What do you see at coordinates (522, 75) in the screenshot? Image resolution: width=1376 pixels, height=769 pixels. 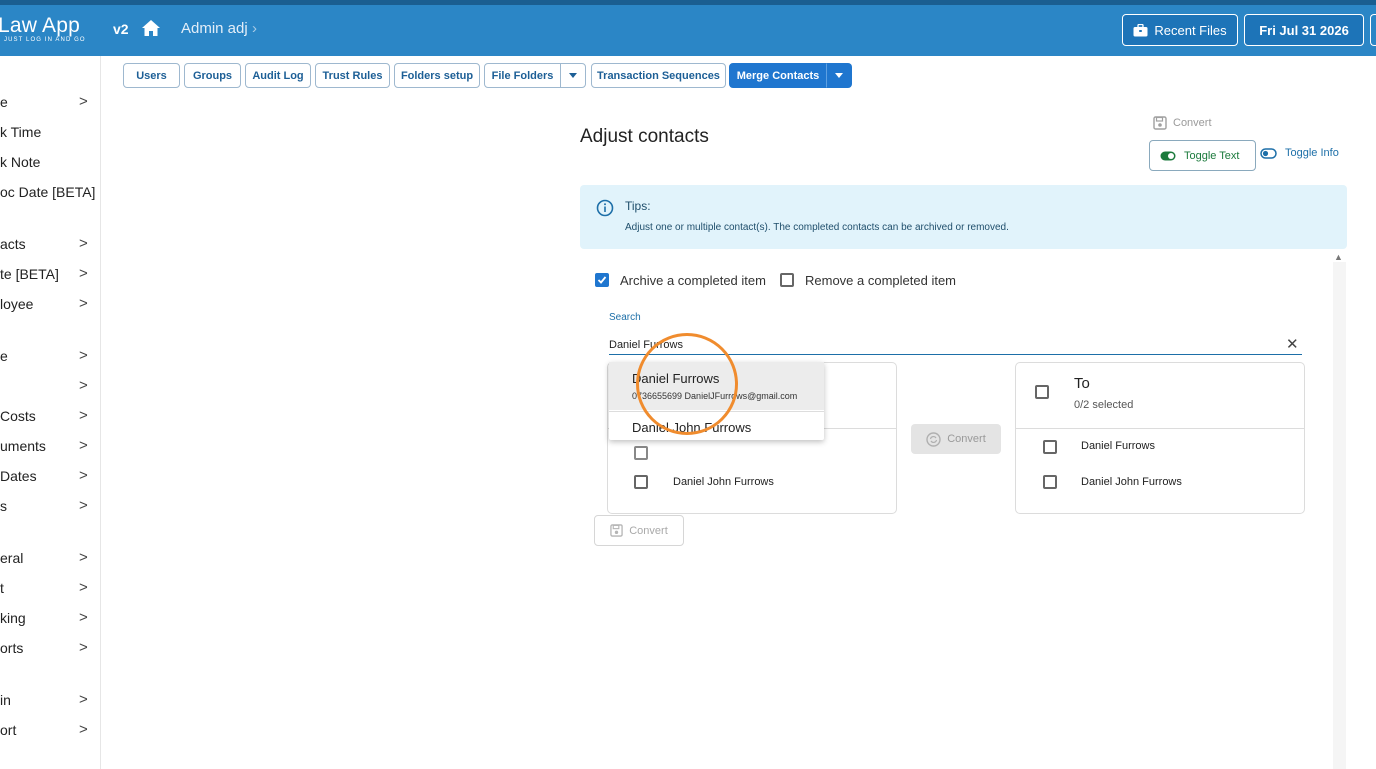 I see `tab-file-folders: File Folders` at bounding box center [522, 75].